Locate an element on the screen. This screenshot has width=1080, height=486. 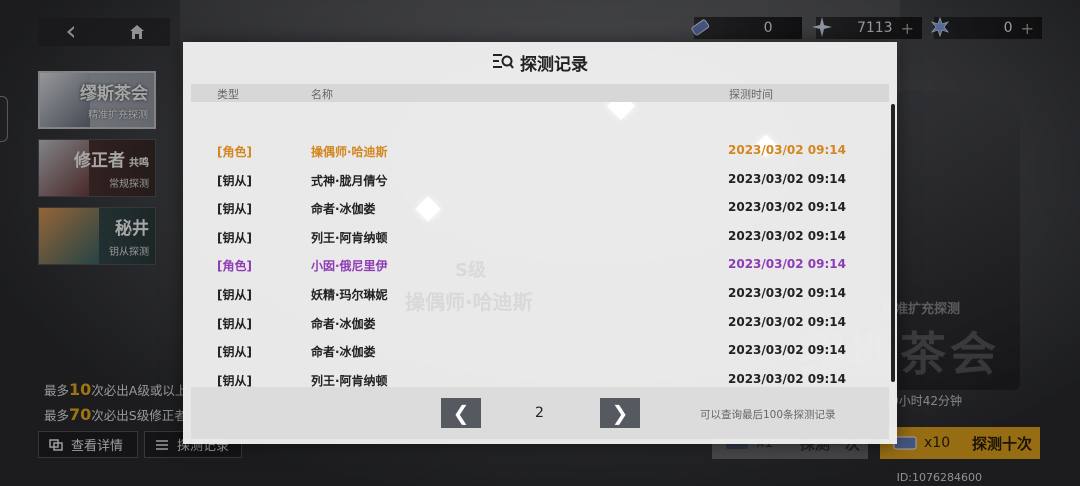
modal-title: 探测记录 is located at coordinates (554, 64).